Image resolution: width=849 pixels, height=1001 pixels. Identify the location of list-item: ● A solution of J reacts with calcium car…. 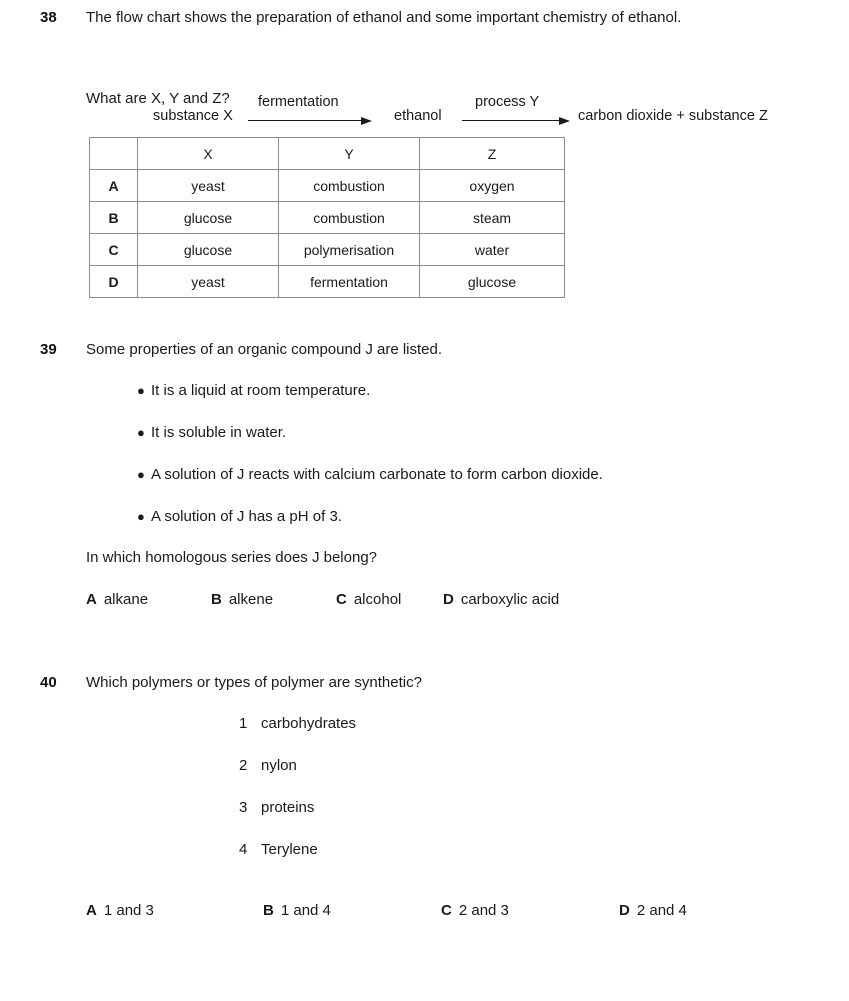
(370, 475).